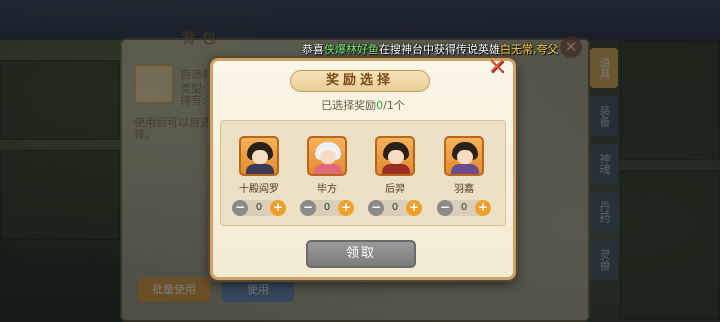 Image resolution: width=720 pixels, height=322 pixels. What do you see at coordinates (497, 68) in the screenshot?
I see `close-icon: ✕` at bounding box center [497, 68].